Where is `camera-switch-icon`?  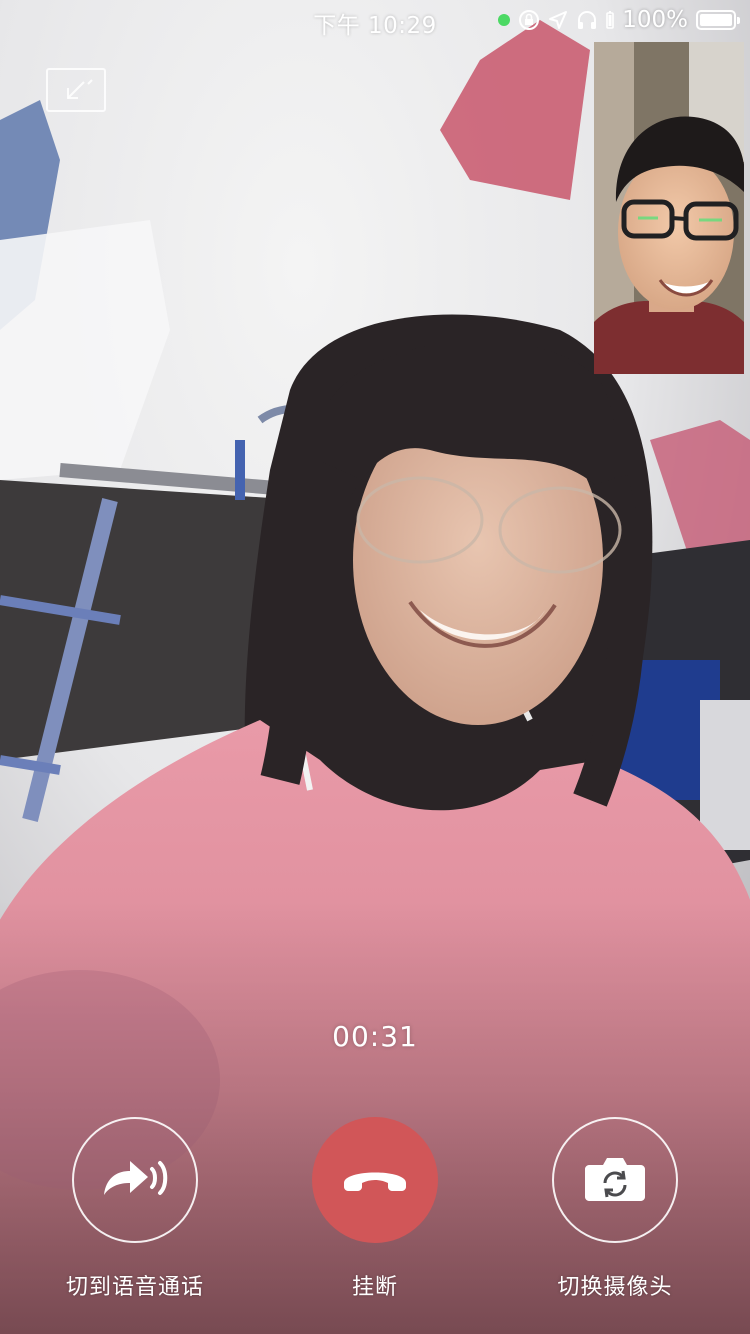
camera-switch-icon is located at coordinates (615, 1180).